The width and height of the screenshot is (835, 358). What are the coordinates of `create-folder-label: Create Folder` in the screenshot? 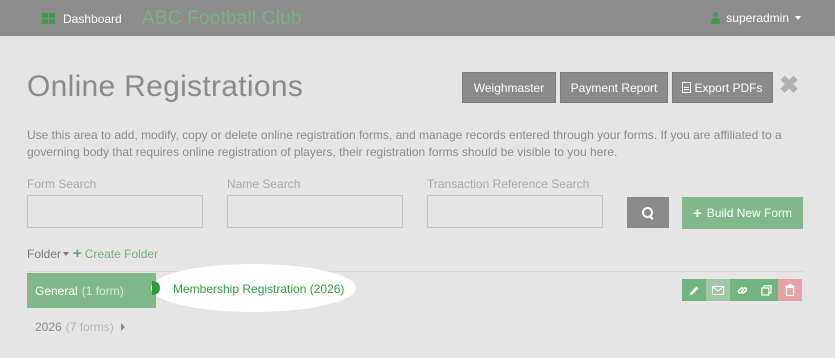 It's located at (121, 253).